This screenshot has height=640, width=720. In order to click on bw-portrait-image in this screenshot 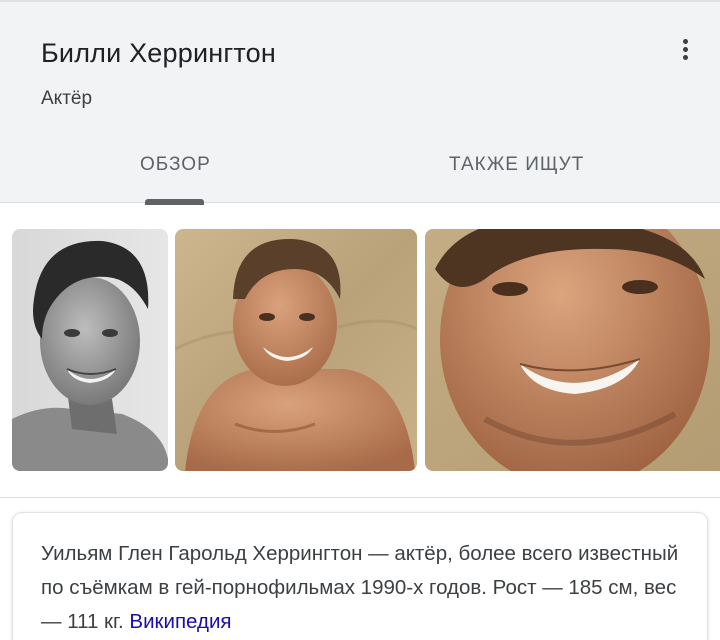, I will do `click(90, 350)`.